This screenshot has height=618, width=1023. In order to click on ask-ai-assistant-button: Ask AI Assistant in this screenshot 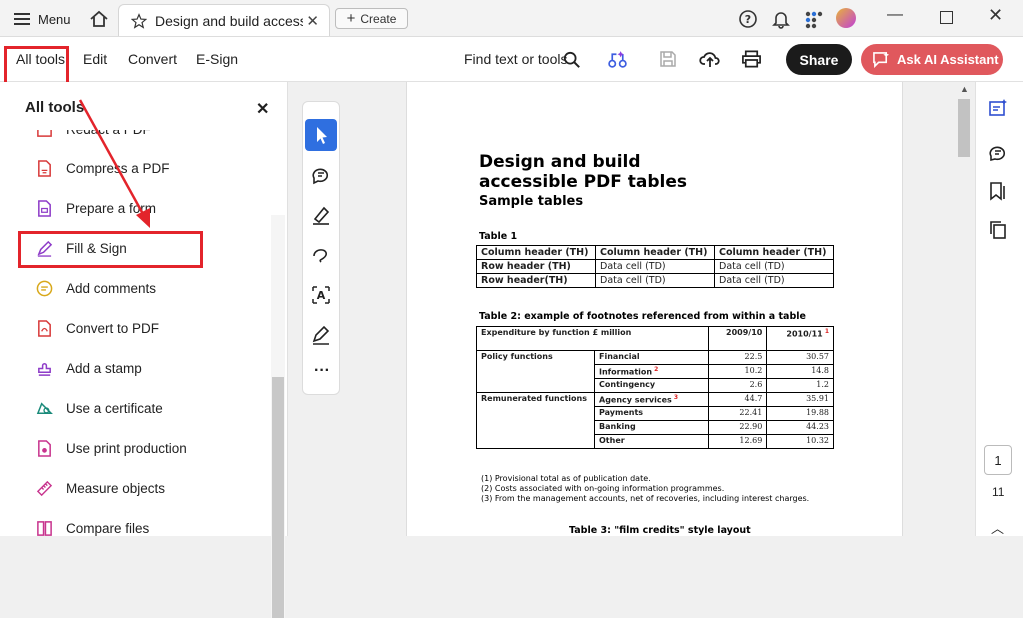, I will do `click(932, 59)`.